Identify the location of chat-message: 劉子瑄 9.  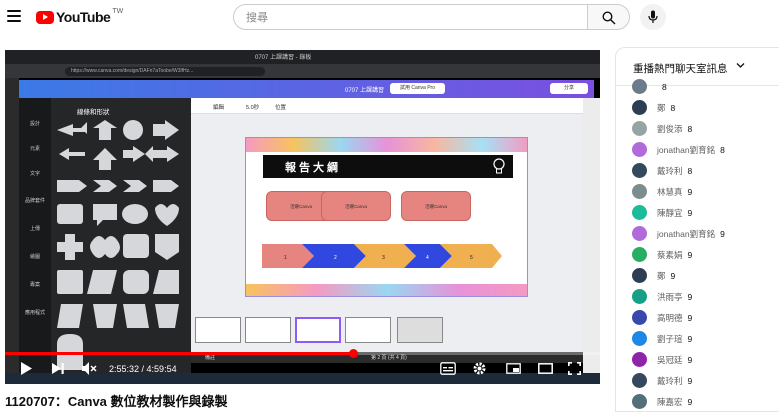
(697, 338).